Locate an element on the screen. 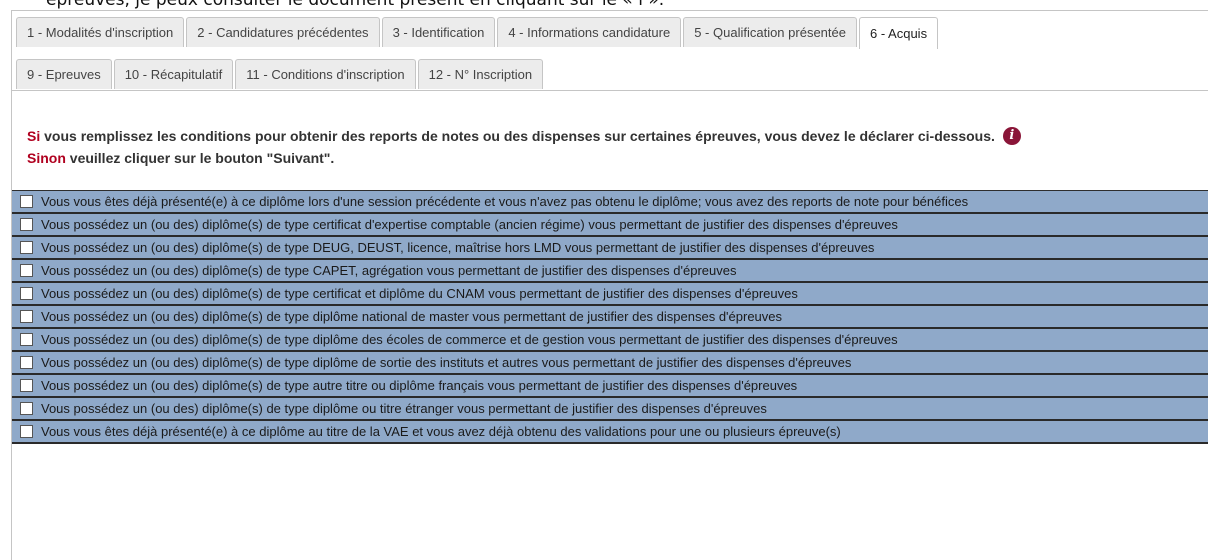 The height and width of the screenshot is (560, 1208). tab-modalites-inscription: 1 - Modalités d'inscription is located at coordinates (100, 32).